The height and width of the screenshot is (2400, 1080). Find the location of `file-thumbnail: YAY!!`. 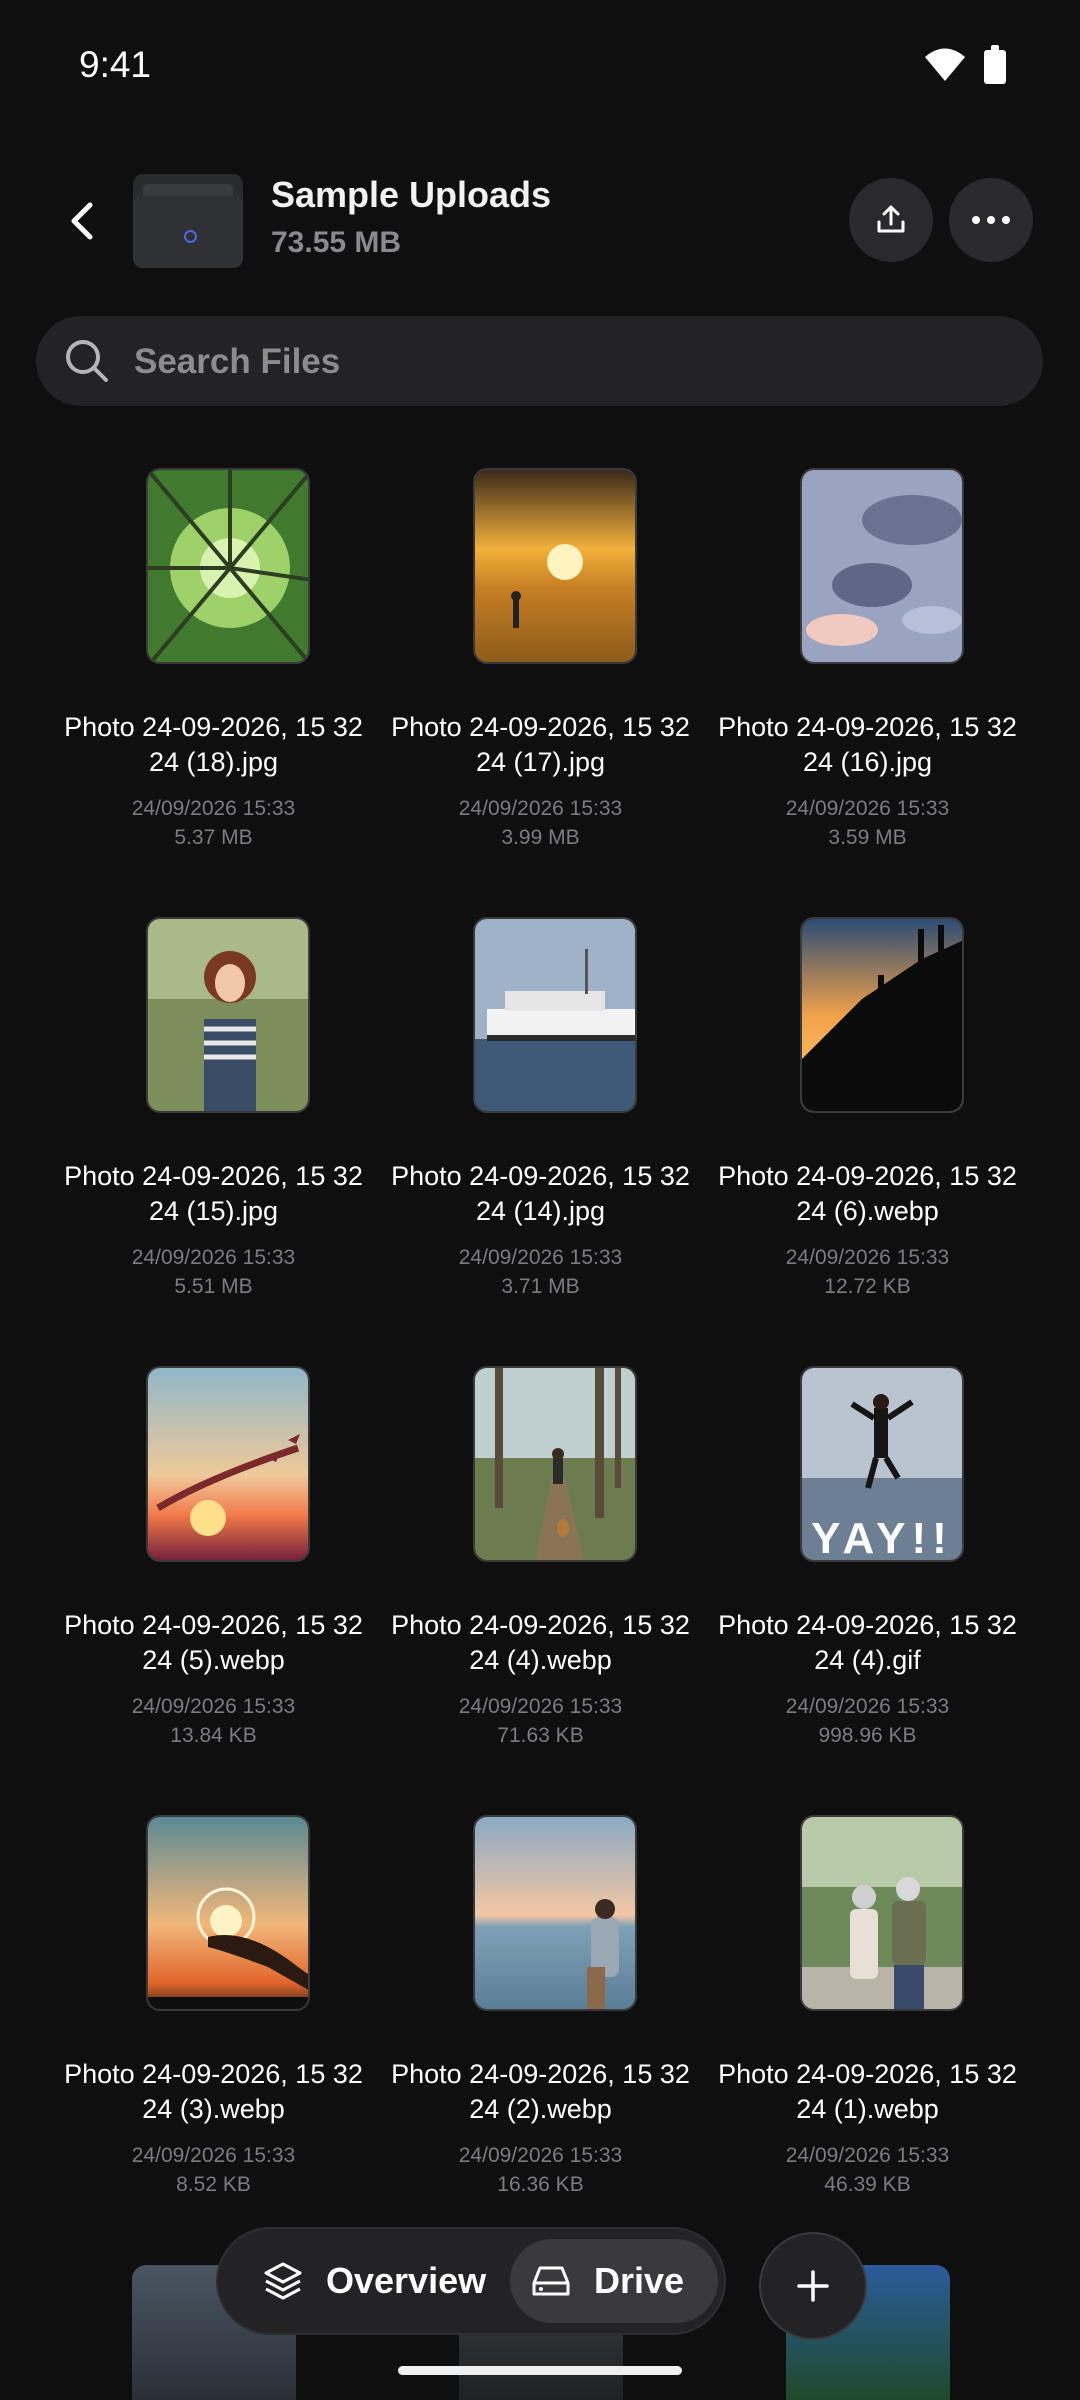

file-thumbnail: YAY!! is located at coordinates (882, 1464).